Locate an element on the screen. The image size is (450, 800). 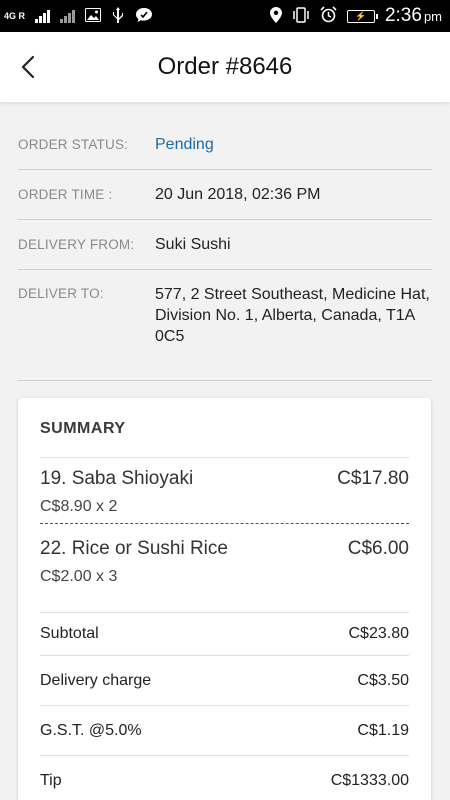
delivery-charge-value: C$3.50 is located at coordinates (383, 680).